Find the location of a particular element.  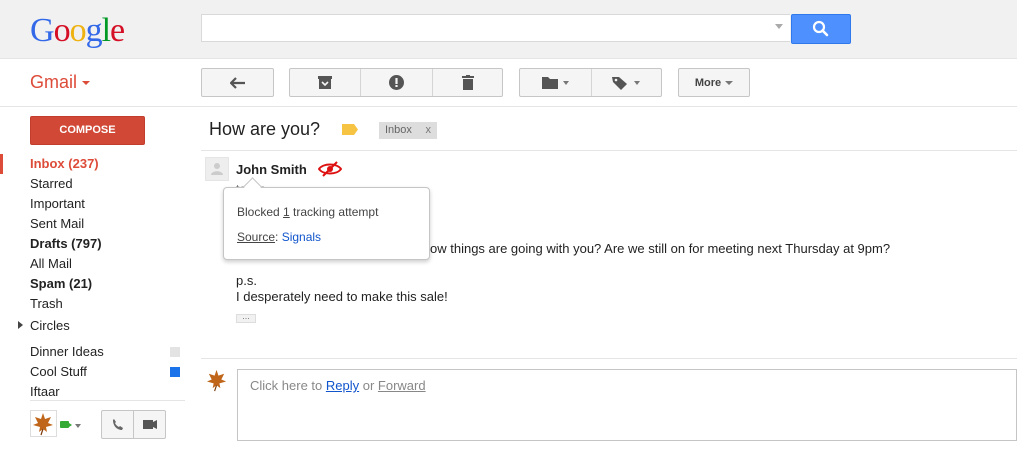

archive-icon is located at coordinates (325, 82).